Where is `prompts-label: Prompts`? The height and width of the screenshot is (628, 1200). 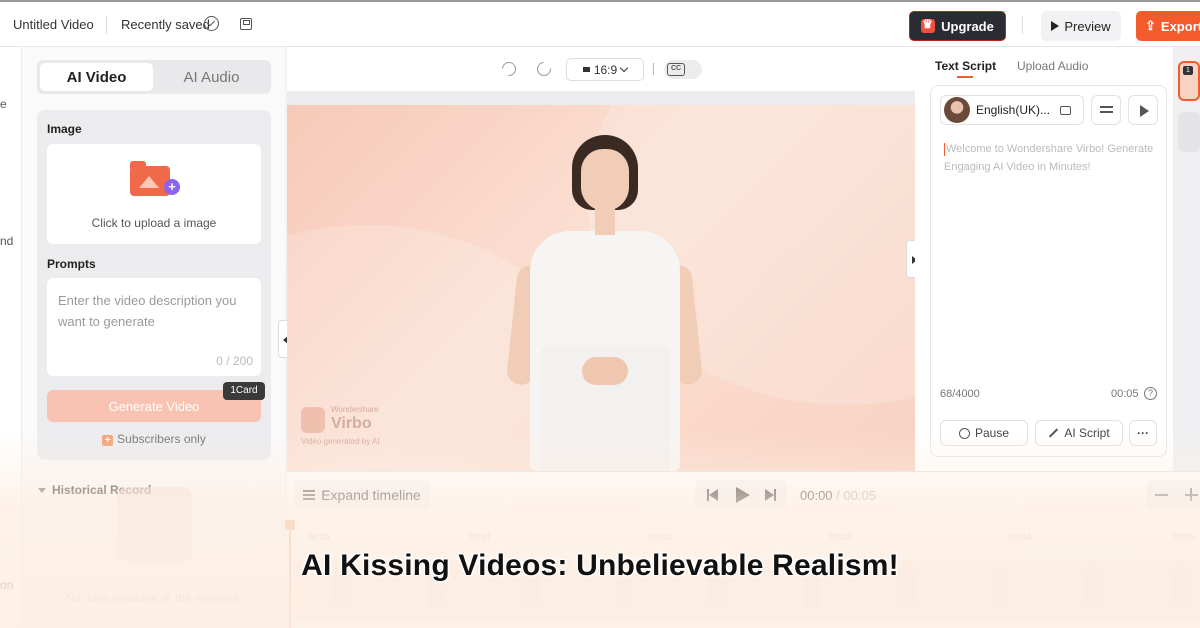
prompts-label: Prompts is located at coordinates (71, 264).